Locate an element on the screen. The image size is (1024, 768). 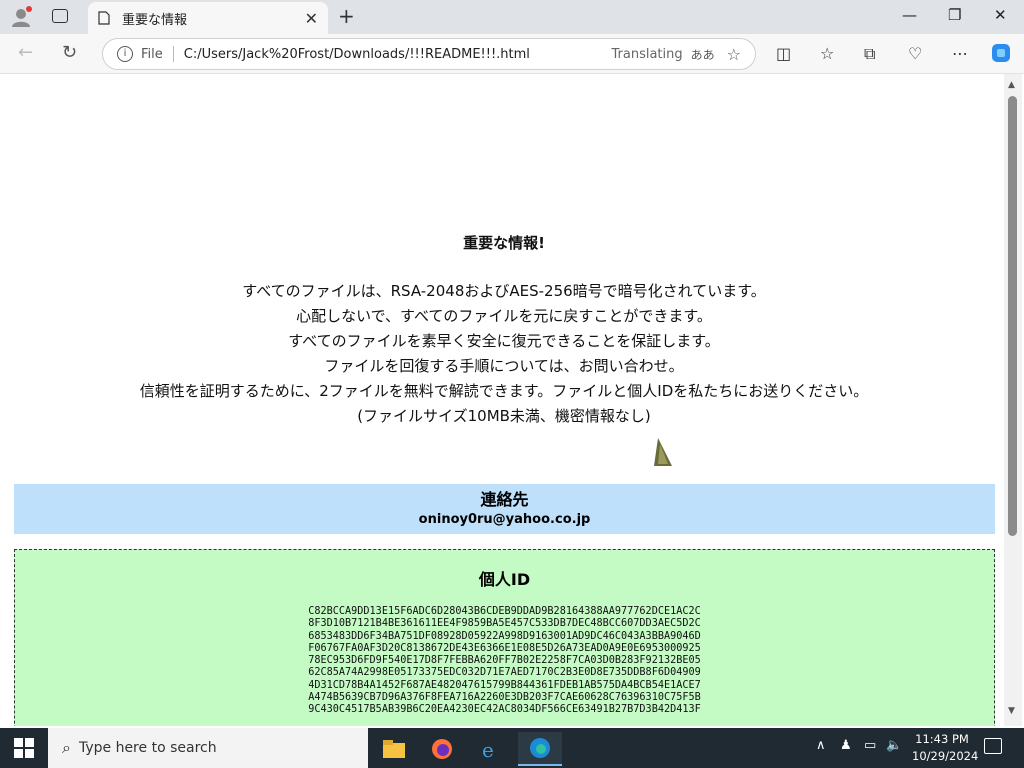
close-tab-icon: ✕ is located at coordinates (311, 18).